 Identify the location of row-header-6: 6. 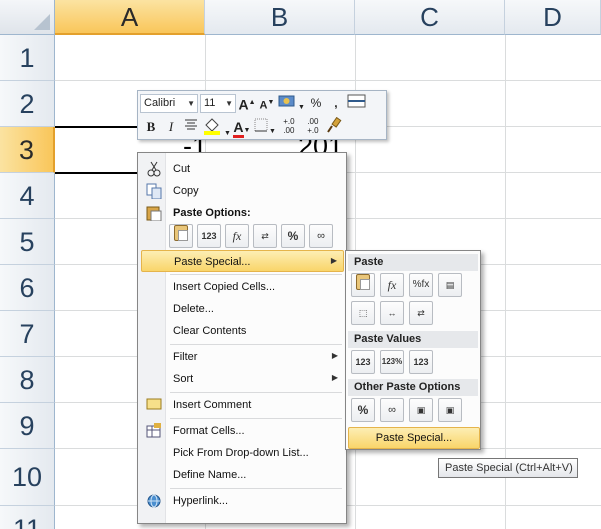
(27, 288).